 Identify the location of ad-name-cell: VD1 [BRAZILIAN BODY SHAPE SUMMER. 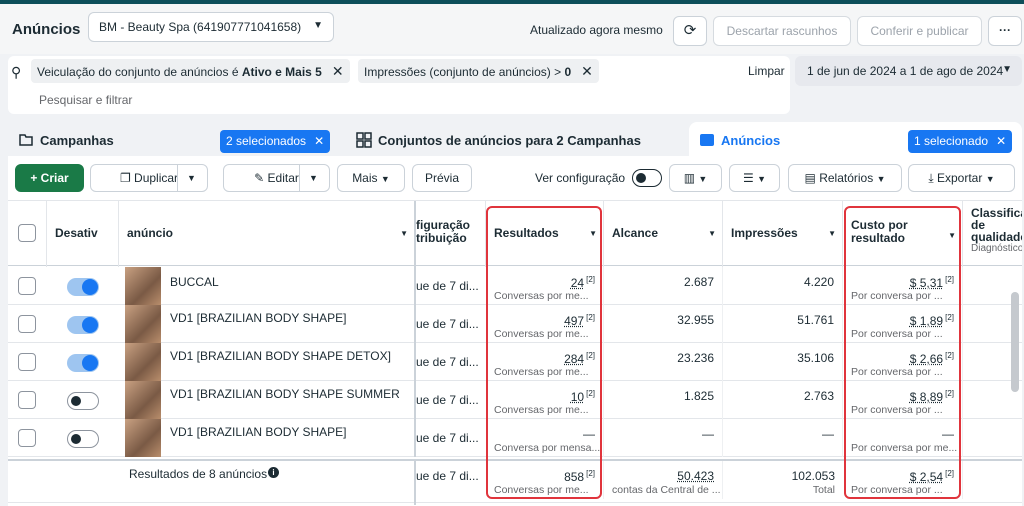
(267, 400).